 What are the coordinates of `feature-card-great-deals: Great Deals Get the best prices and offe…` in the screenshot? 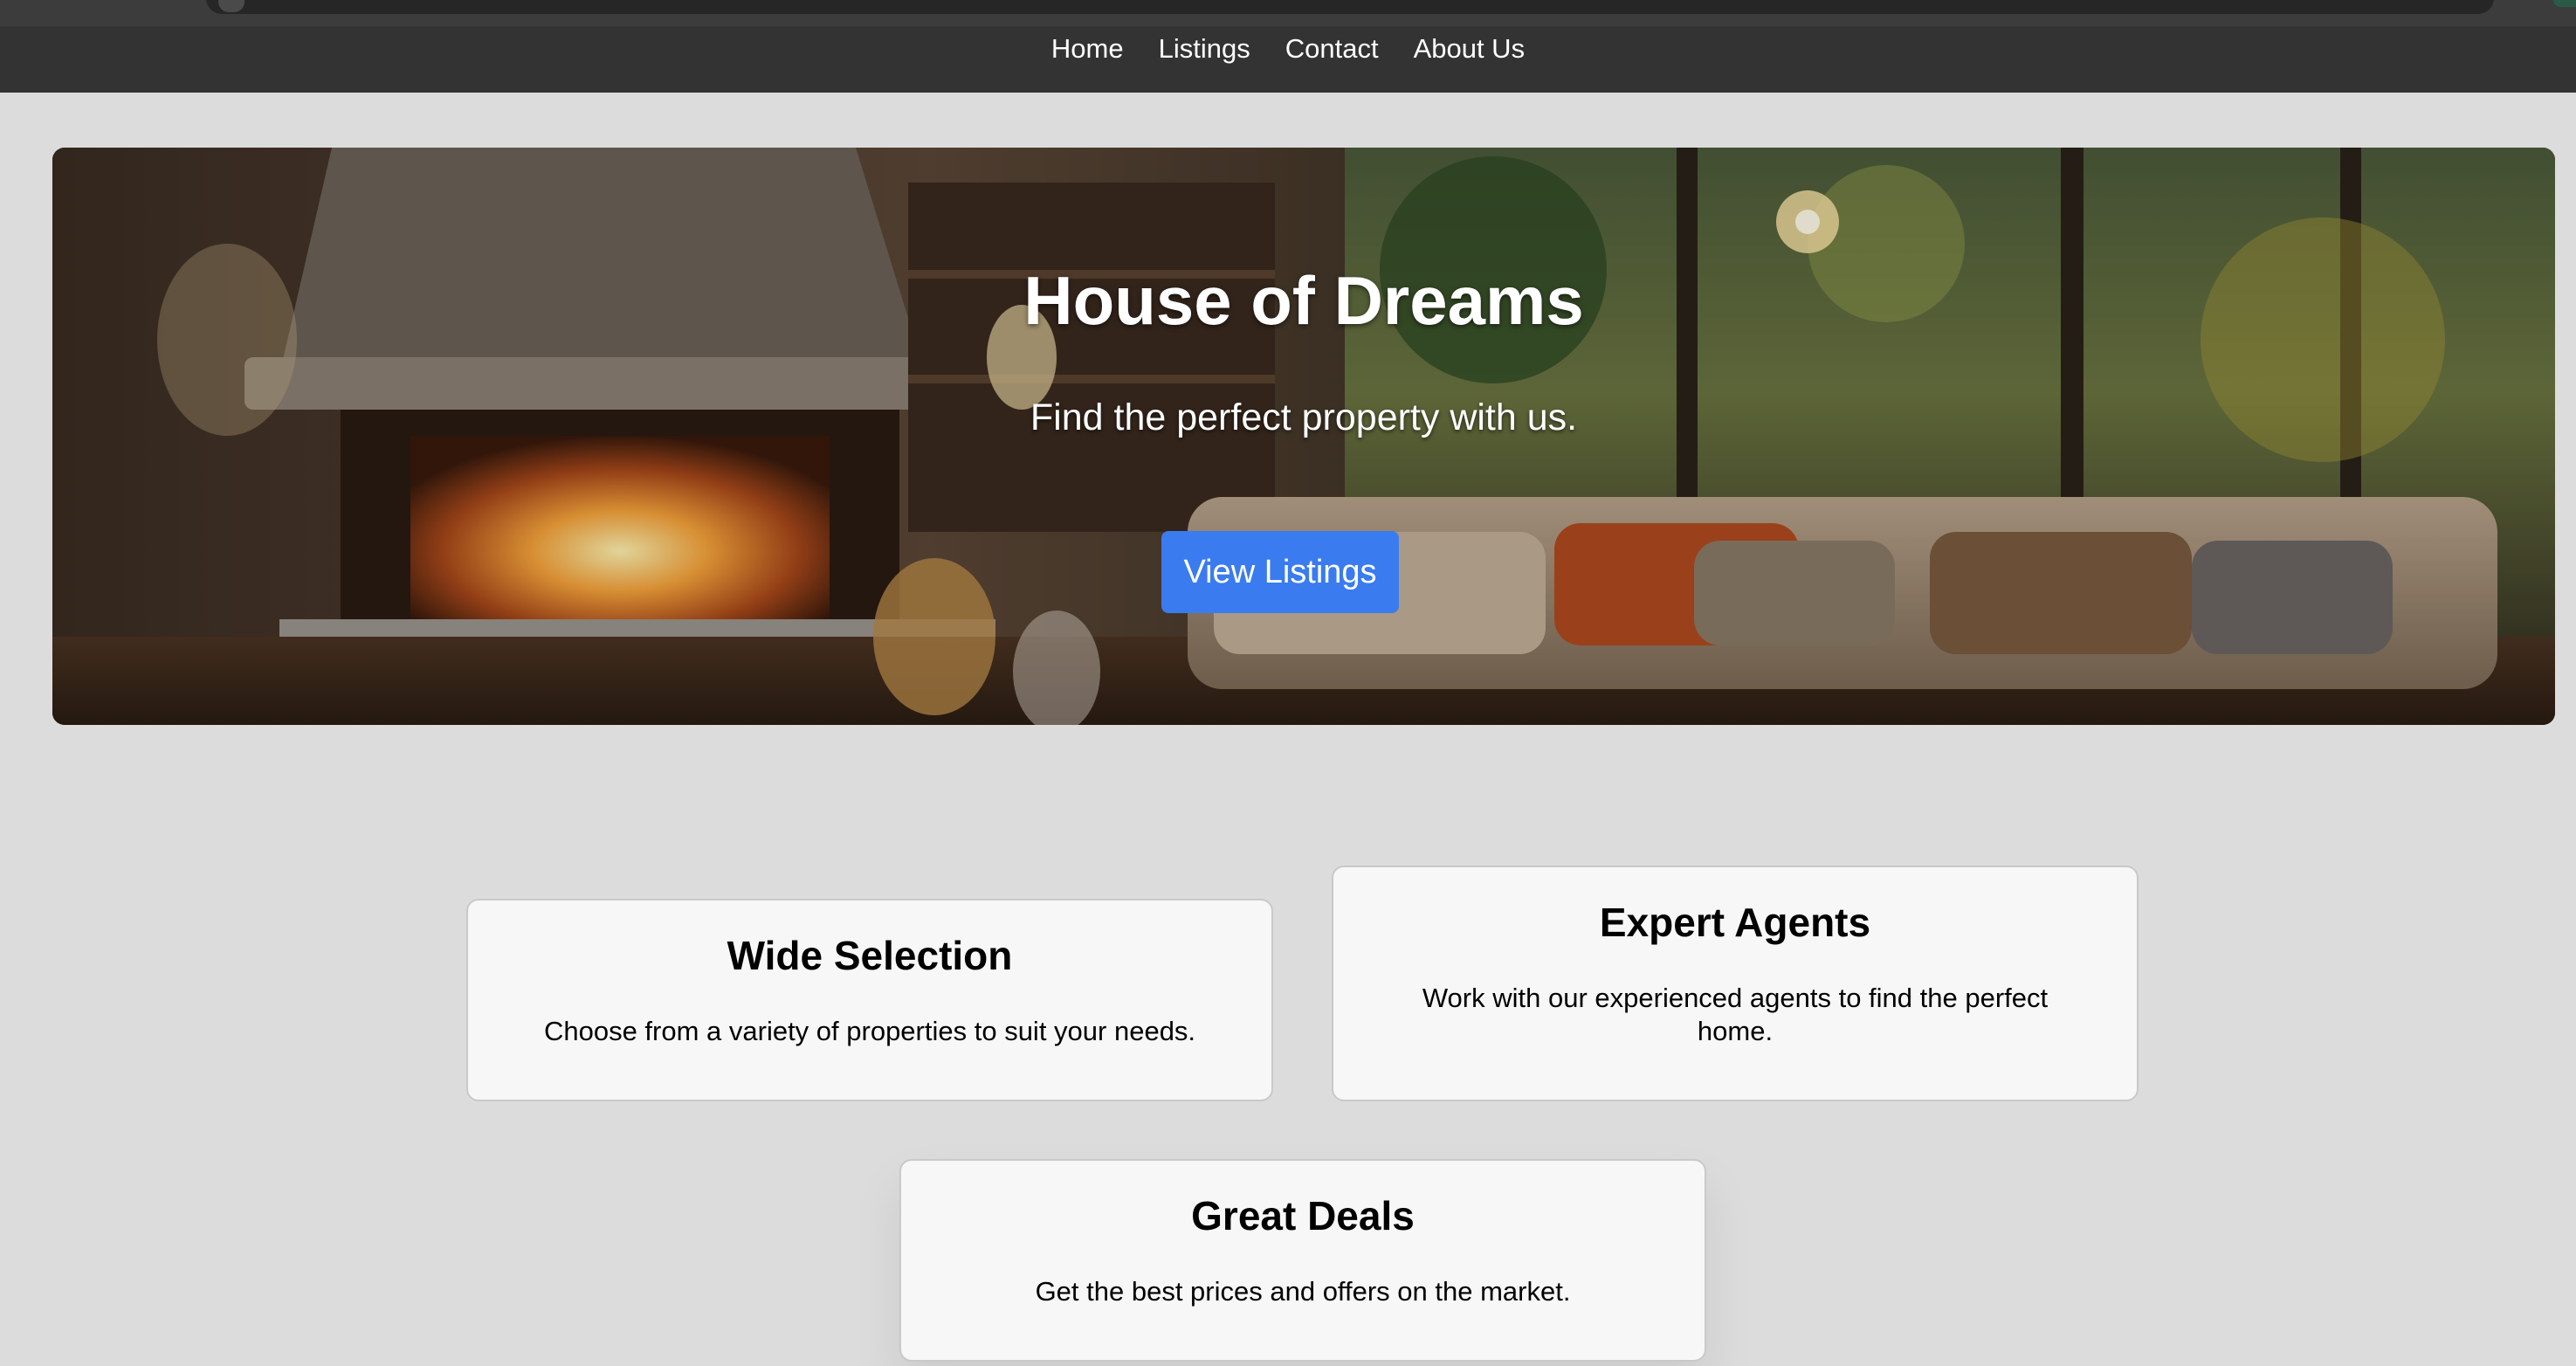 It's located at (1302, 1260).